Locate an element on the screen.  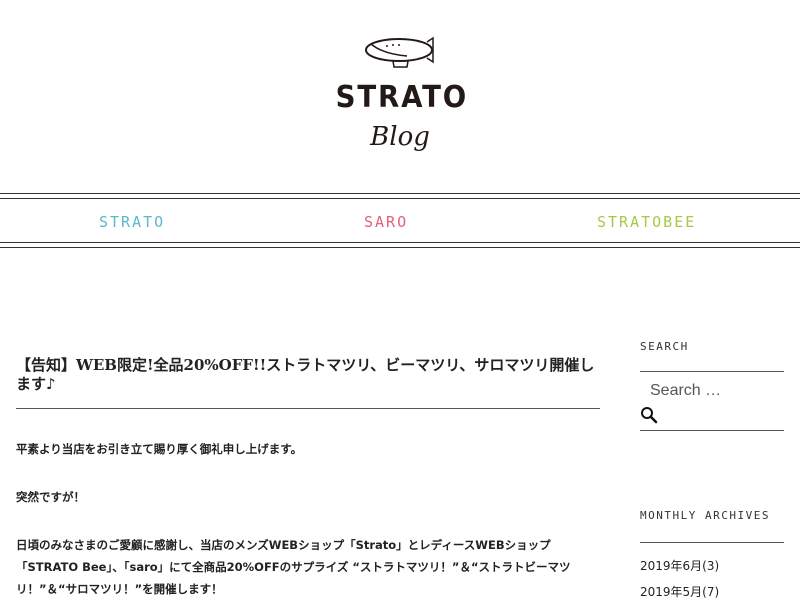
logo-wordmark: STRATO is located at coordinates (402, 97).